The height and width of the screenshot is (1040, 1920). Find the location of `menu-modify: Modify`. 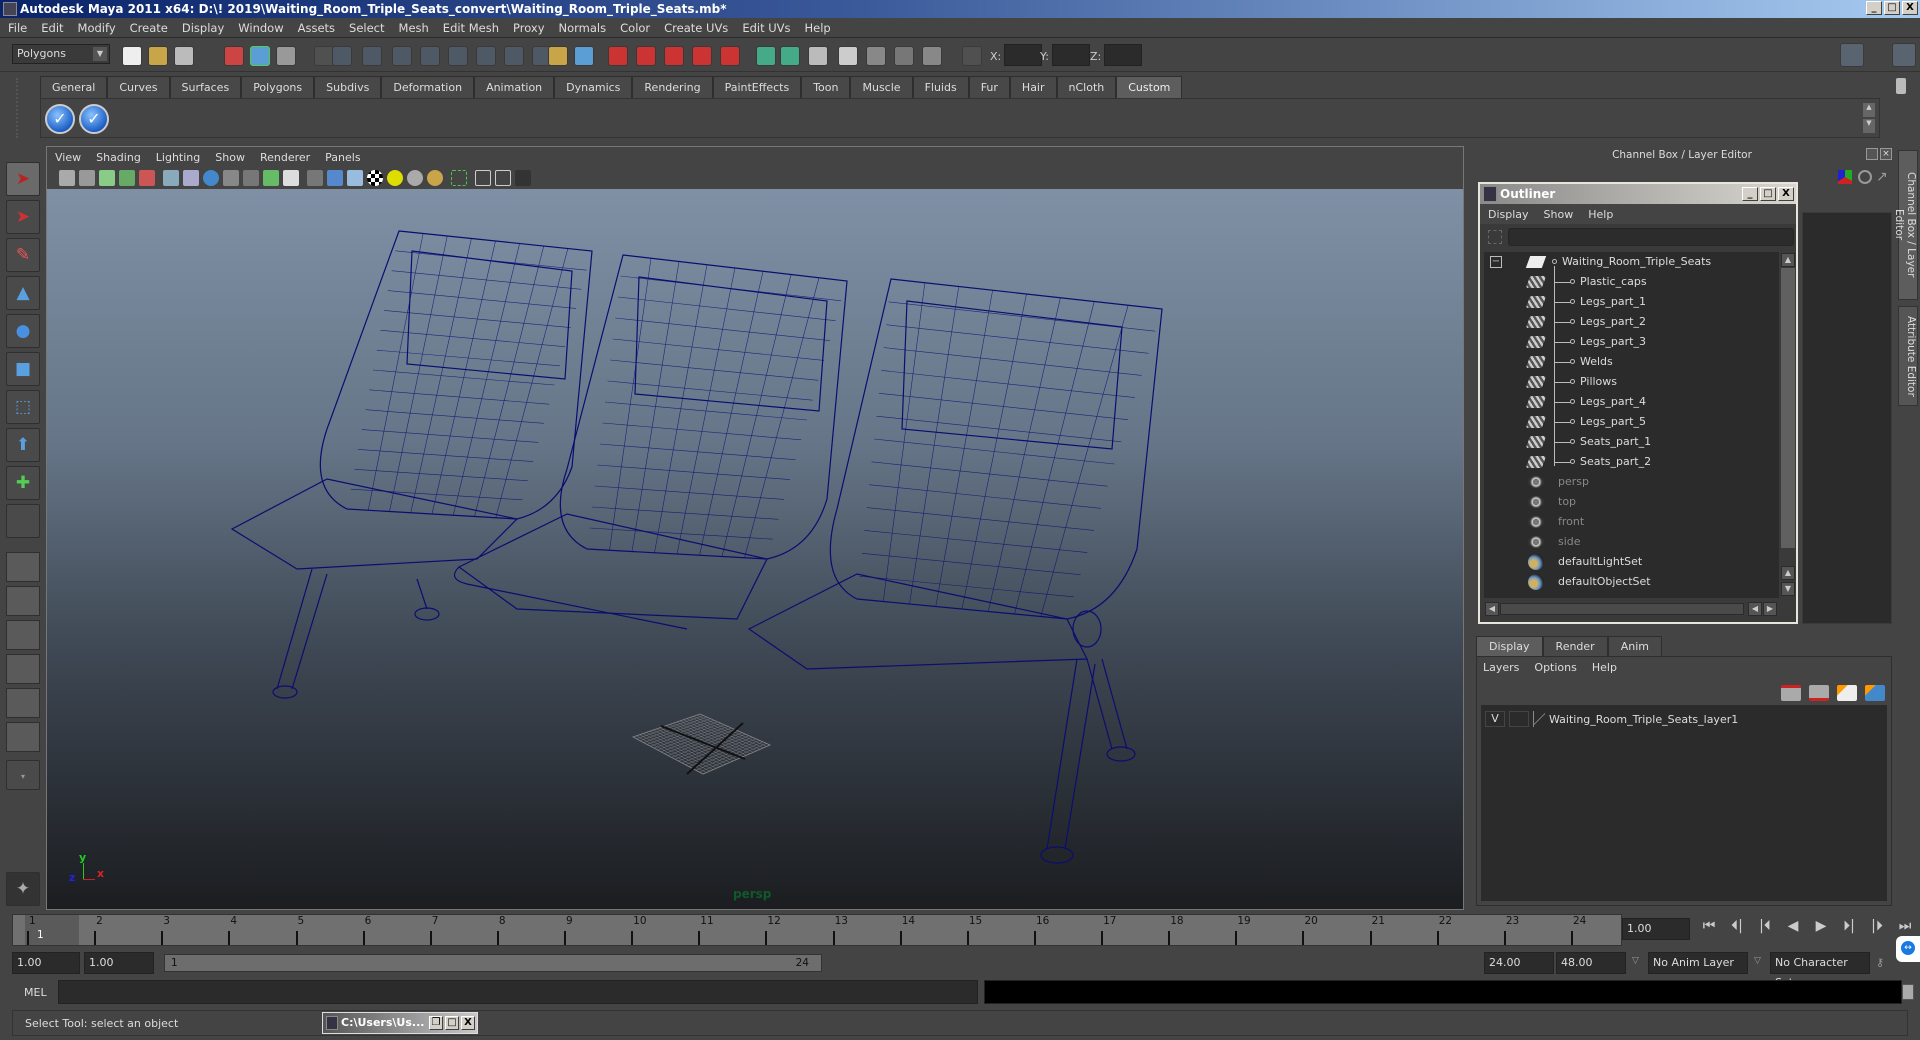

menu-modify: Modify is located at coordinates (97, 28).